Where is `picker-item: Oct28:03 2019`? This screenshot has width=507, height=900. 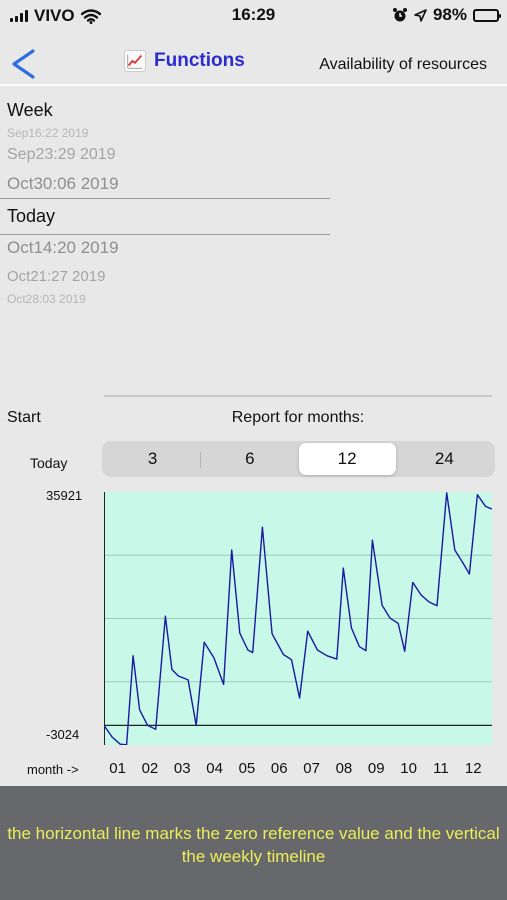 picker-item: Oct28:03 2019 is located at coordinates (46, 299).